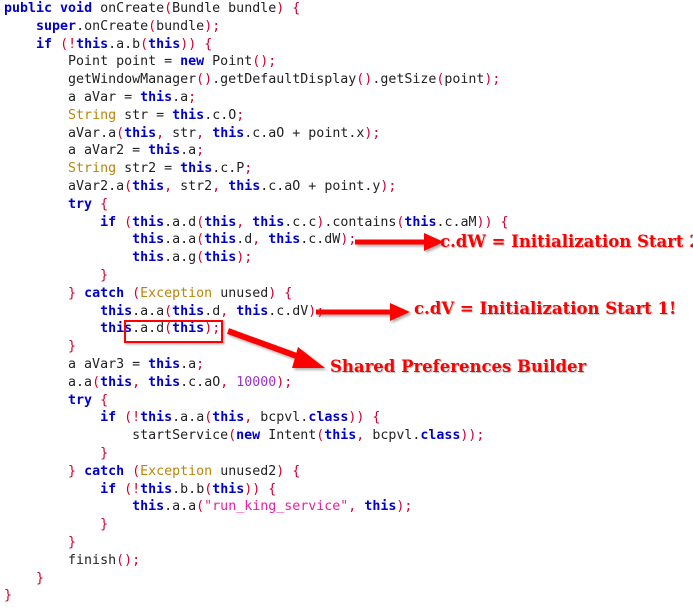  I want to click on code-line: String str = this.c.O;, so click(346, 116).